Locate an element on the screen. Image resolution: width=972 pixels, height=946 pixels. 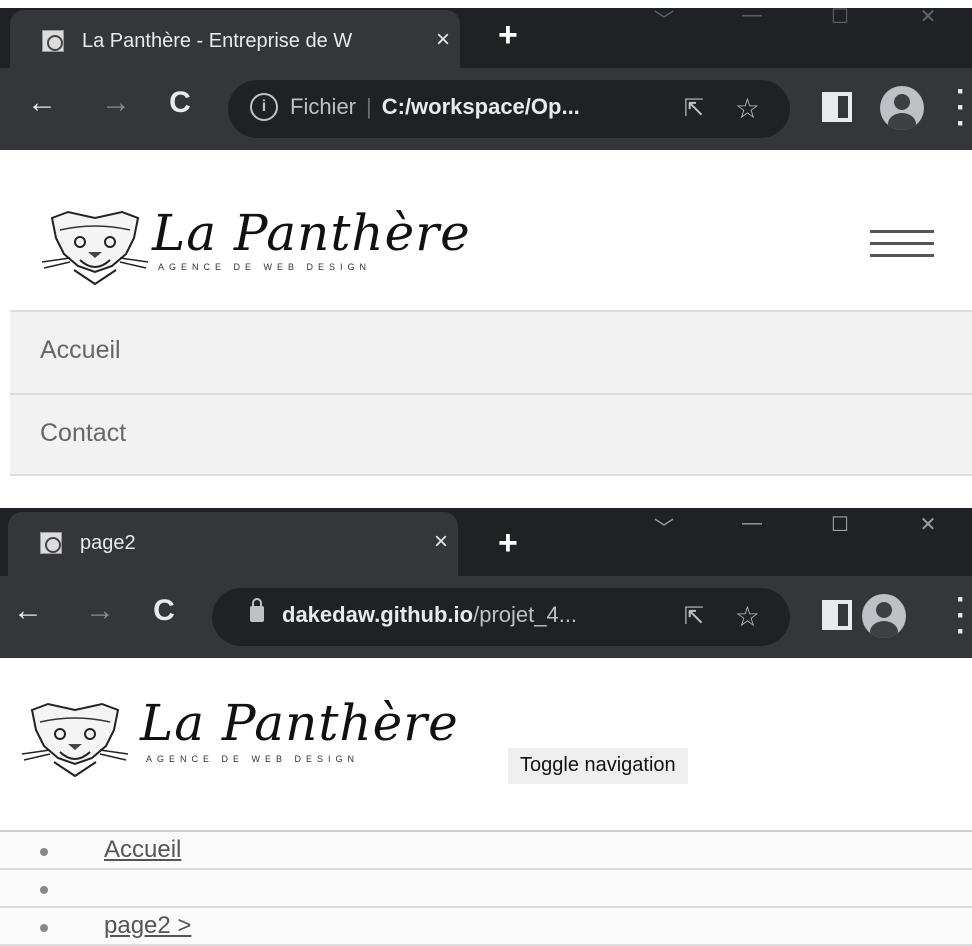
link-page2: page2 > is located at coordinates (147, 926).